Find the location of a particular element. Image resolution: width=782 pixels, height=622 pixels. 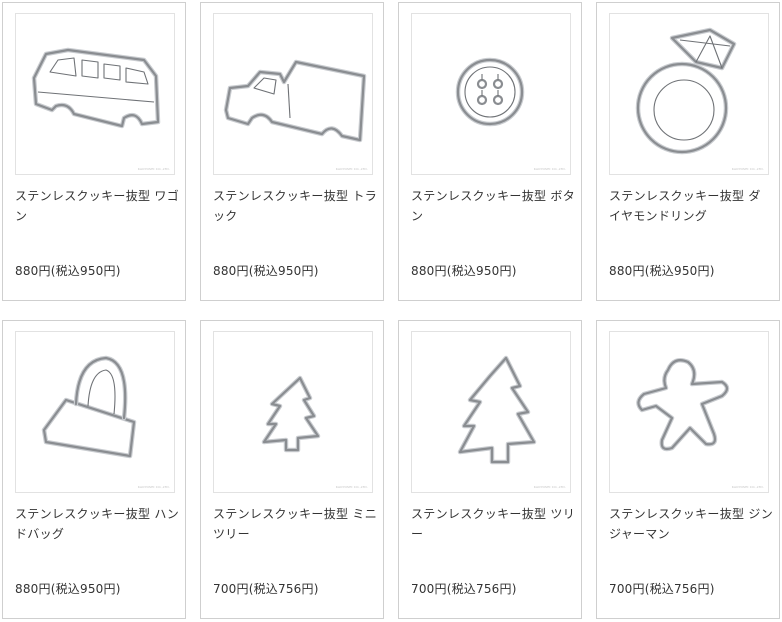

product-name: ステンレスクッキー抜型 ボタン is located at coordinates (493, 206).